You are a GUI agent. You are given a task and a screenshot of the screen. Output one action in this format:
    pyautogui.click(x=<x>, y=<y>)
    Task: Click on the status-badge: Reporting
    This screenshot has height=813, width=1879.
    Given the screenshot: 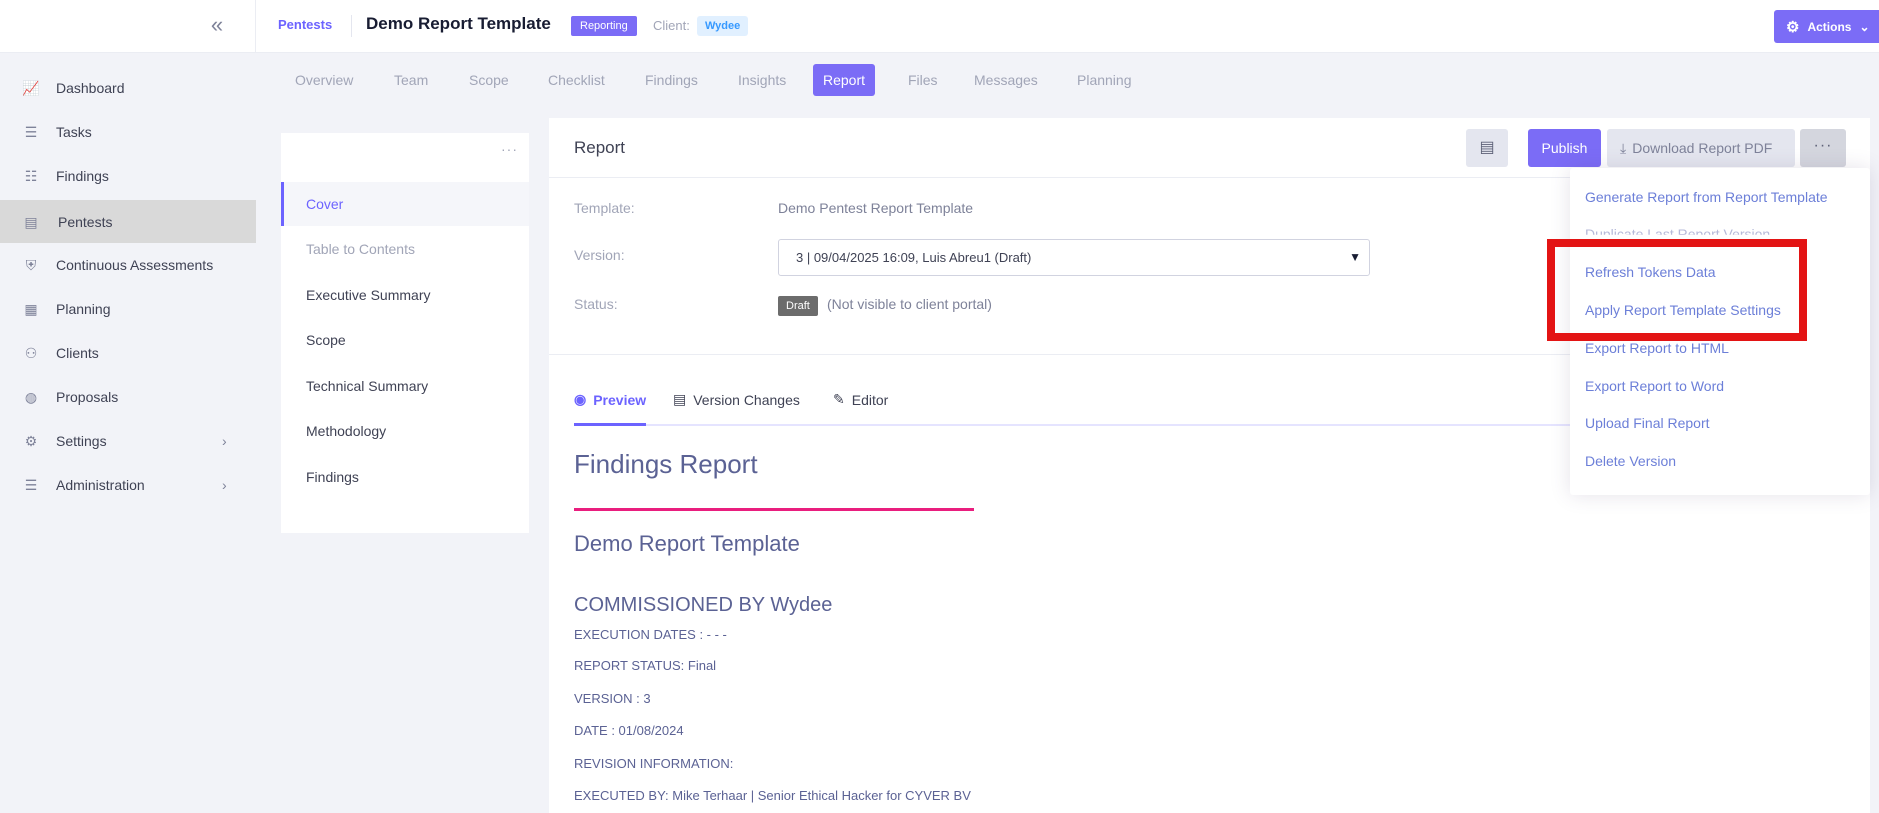 What is the action you would take?
    pyautogui.click(x=604, y=26)
    